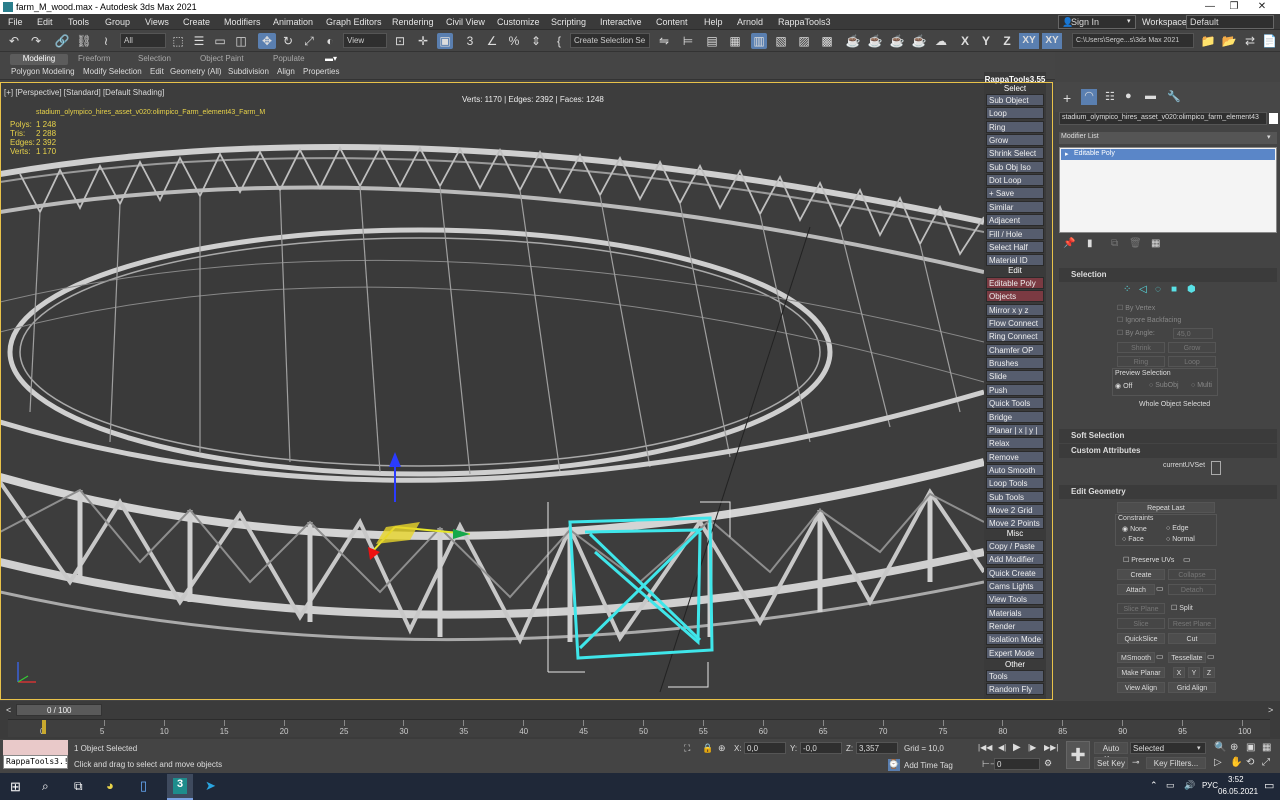 The height and width of the screenshot is (800, 1280). Describe the element at coordinates (1069, 243) in the screenshot. I see `pin-stack-icon: 📌` at that location.